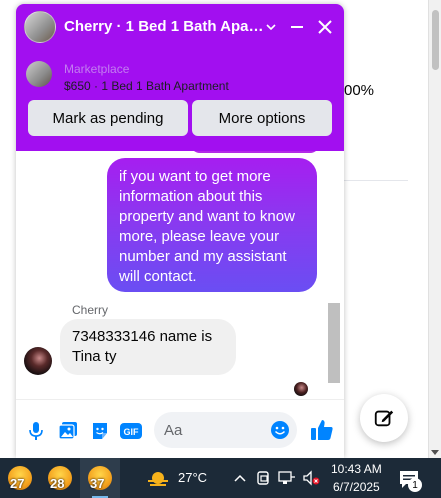 This screenshot has height=498, width=441. Describe the element at coordinates (415, 485) in the screenshot. I see `notification-count-badge: 1` at that location.